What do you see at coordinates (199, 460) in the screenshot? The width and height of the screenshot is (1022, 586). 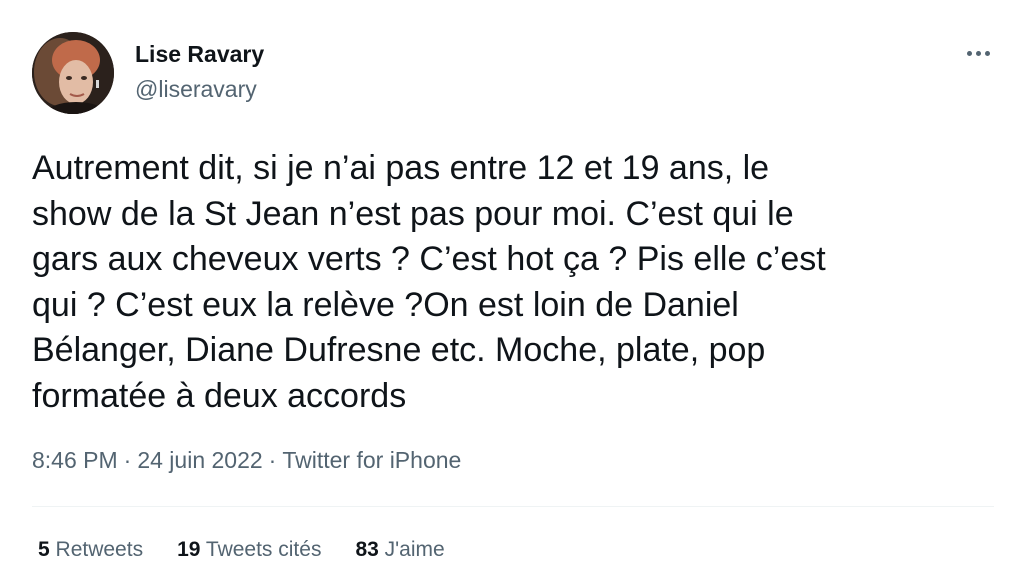 I see `tweet-date: 24 juin 2022` at bounding box center [199, 460].